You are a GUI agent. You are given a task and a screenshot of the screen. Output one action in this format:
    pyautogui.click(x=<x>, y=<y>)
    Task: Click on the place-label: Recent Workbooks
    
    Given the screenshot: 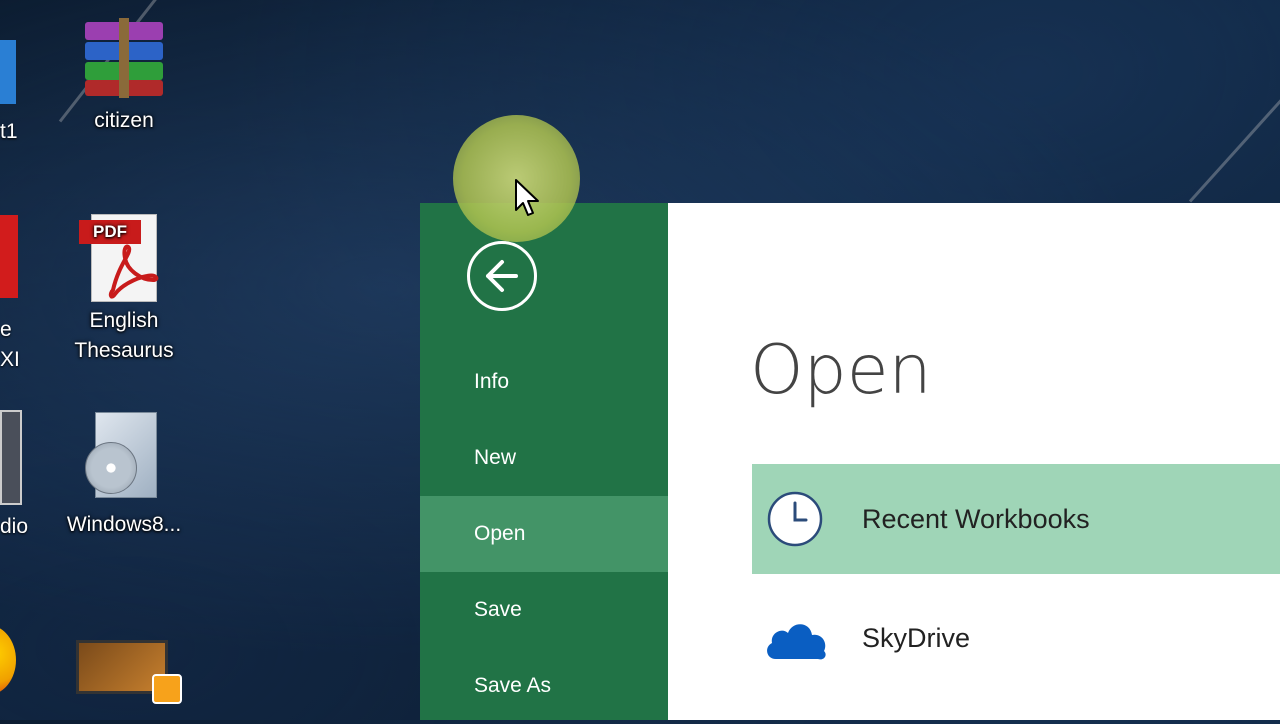 What is the action you would take?
    pyautogui.click(x=976, y=519)
    